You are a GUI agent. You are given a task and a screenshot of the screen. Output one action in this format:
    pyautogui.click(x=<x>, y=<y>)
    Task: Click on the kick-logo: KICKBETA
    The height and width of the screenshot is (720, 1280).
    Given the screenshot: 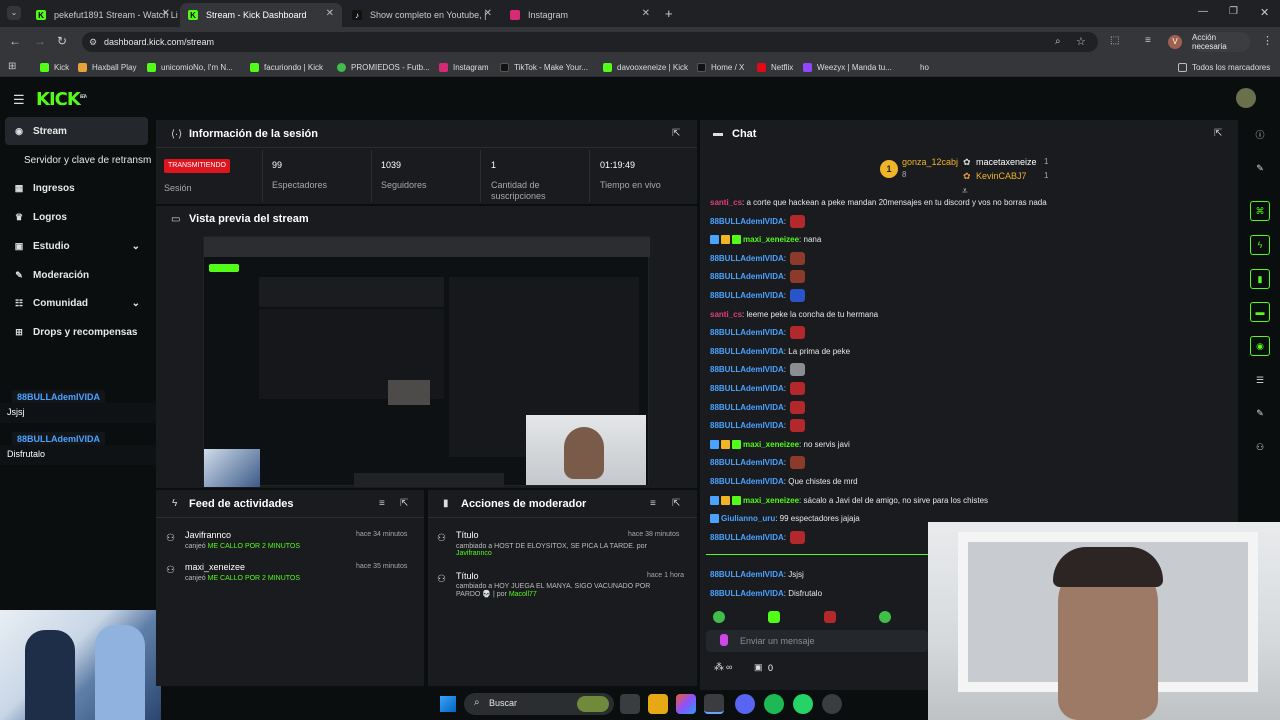 What is the action you would take?
    pyautogui.click(x=61, y=99)
    